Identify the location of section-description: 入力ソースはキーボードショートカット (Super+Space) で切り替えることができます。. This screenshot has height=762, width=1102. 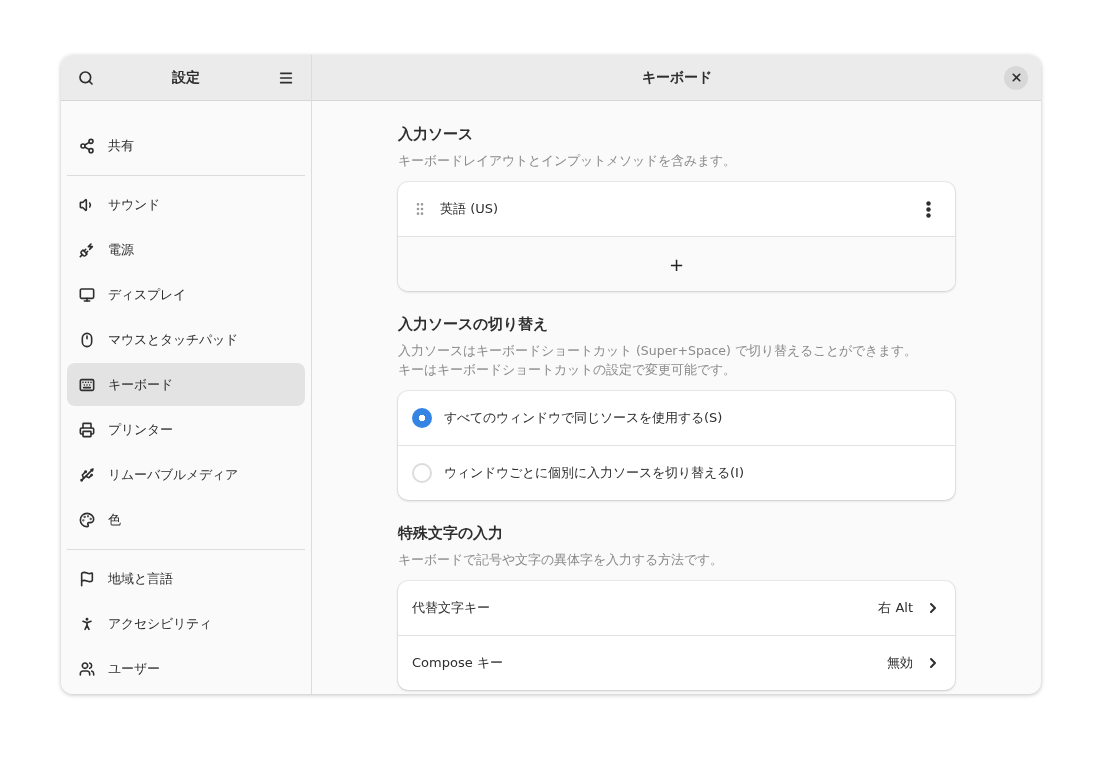
(658, 351).